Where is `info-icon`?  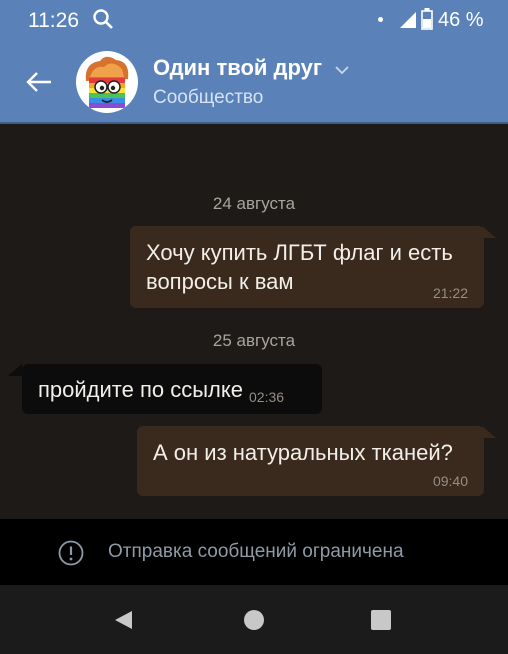
info-icon is located at coordinates (71, 556).